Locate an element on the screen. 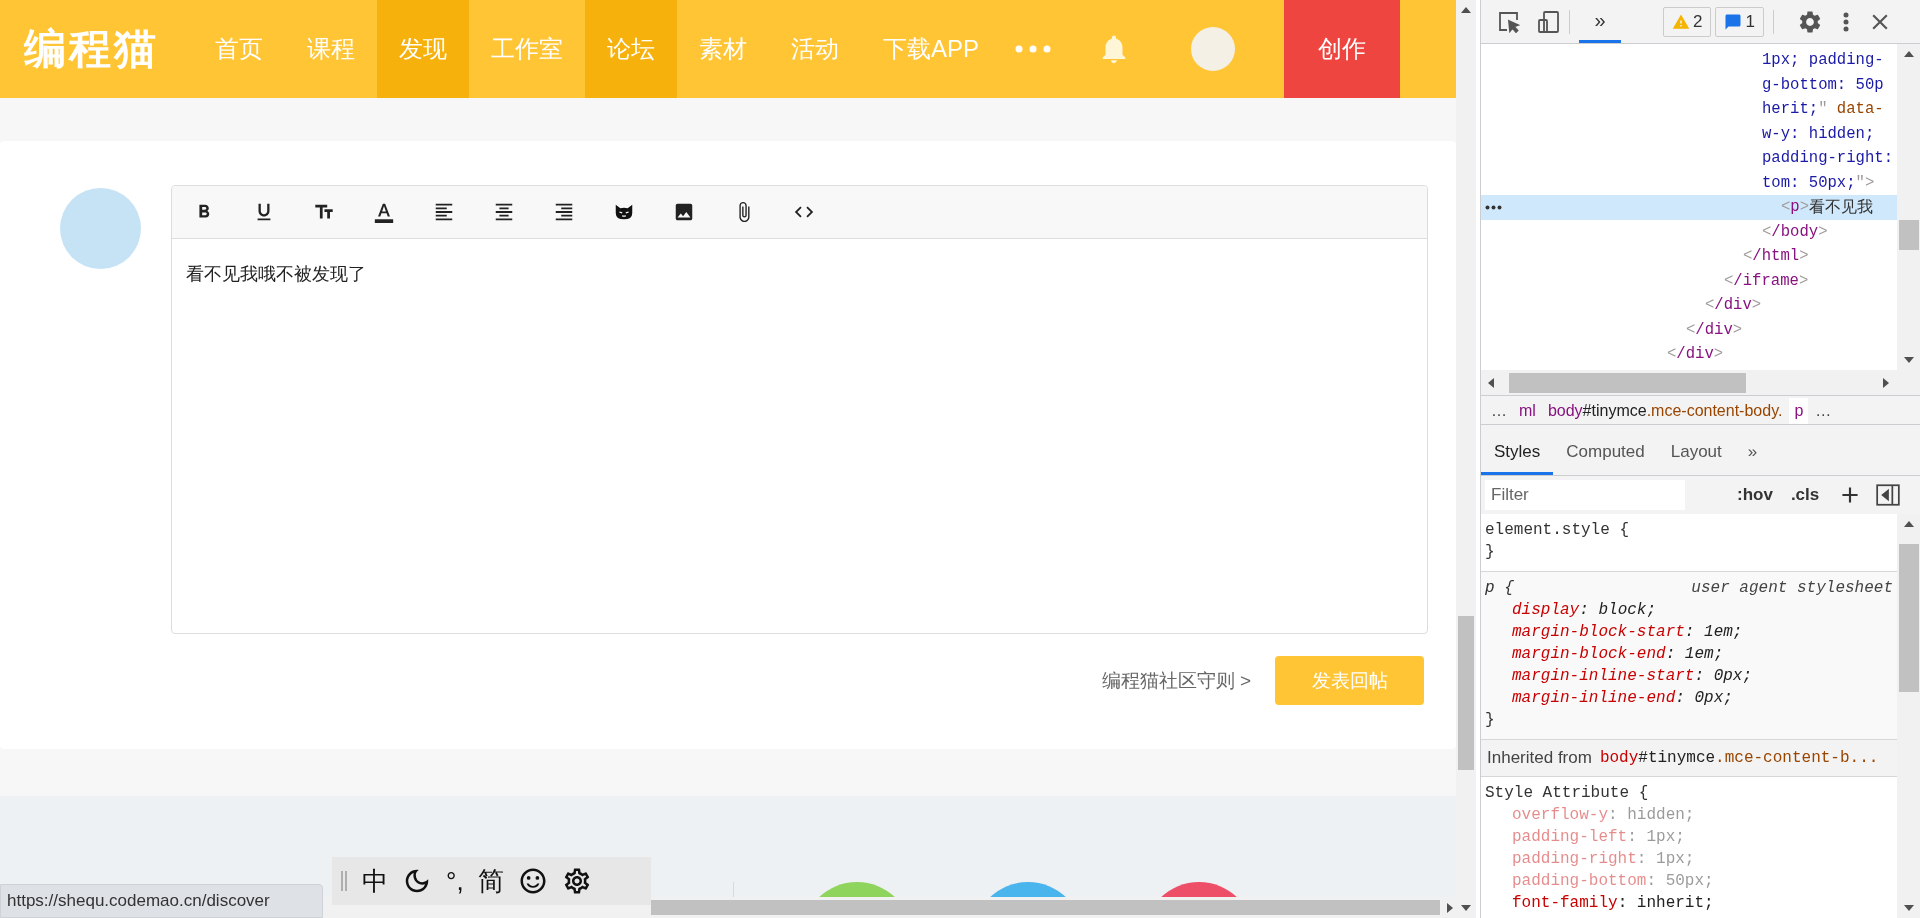 The width and height of the screenshot is (1920, 918). code-token: /body is located at coordinates (1795, 231).